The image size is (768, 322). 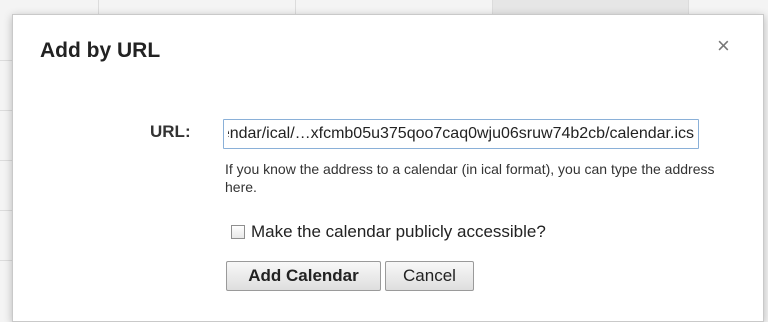 What do you see at coordinates (238, 232) in the screenshot?
I see `checkbox-icon` at bounding box center [238, 232].